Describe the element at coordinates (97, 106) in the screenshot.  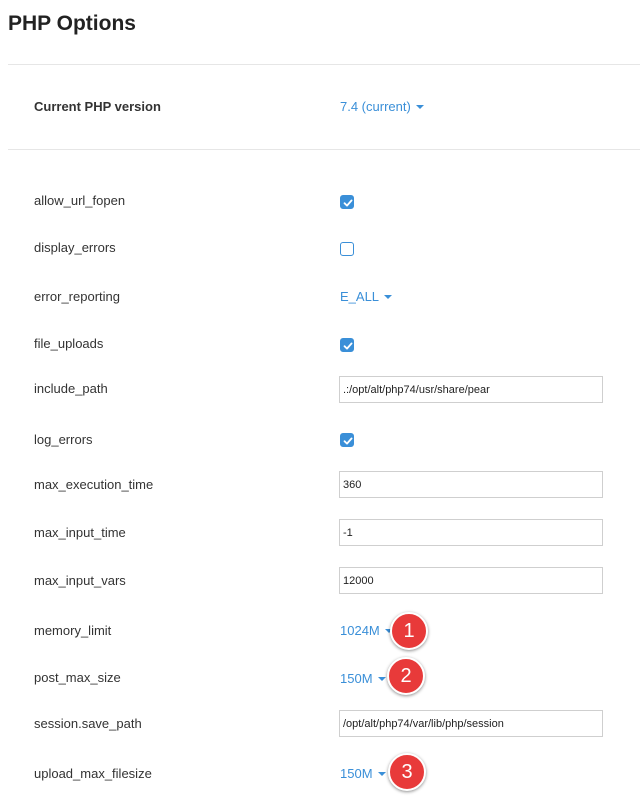
I see `php-version-label: Current PHP version` at that location.